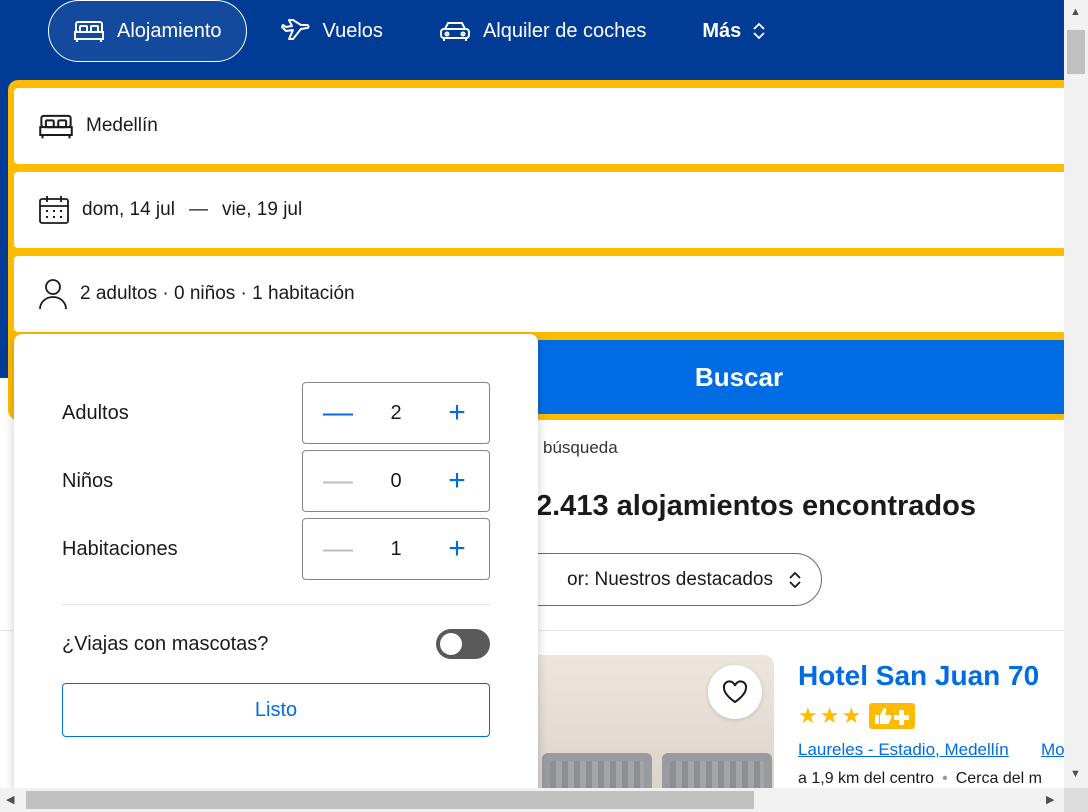 This screenshot has width=1088, height=812. I want to click on heart-icon, so click(735, 692).